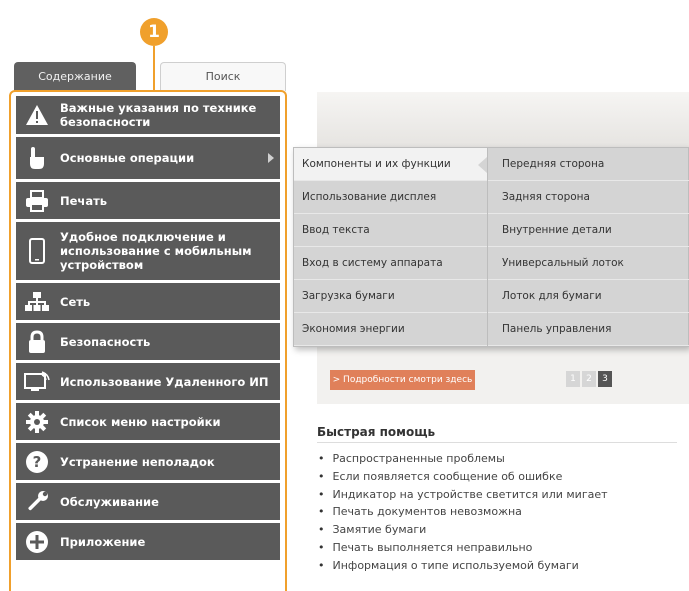 The image size is (689, 591). Describe the element at coordinates (103, 541) in the screenshot. I see `menu-item-label: Приложение` at that location.